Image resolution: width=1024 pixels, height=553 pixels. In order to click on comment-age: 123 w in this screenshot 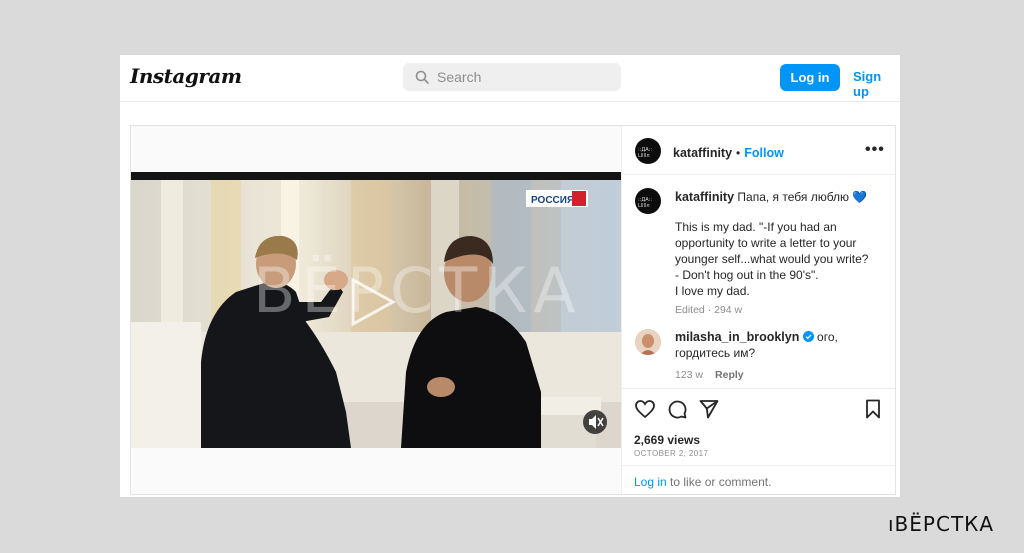, I will do `click(689, 375)`.